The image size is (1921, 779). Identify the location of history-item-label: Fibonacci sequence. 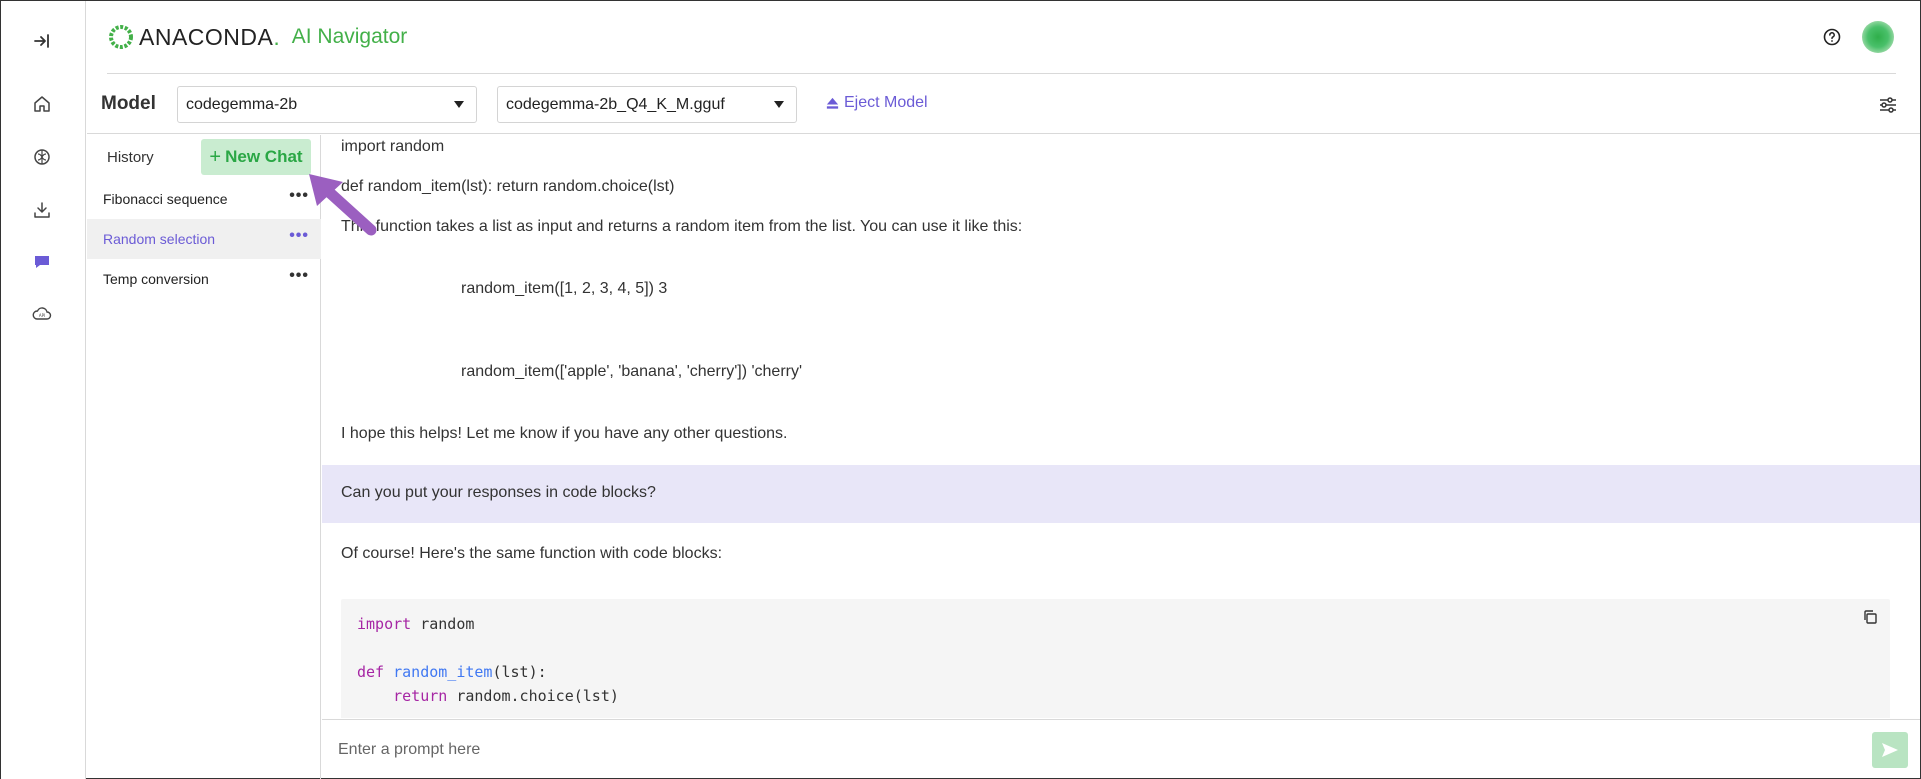
(165, 199).